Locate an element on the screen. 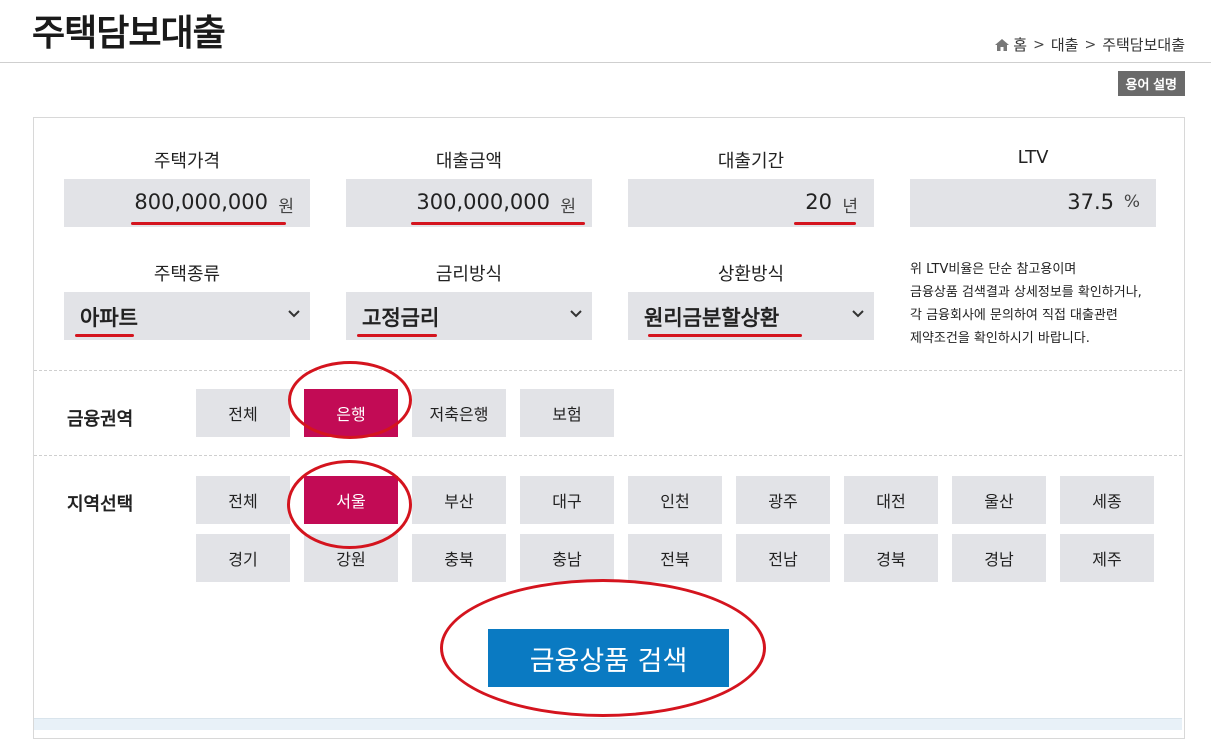  rate-type-label: 금리방식 is located at coordinates (469, 274).